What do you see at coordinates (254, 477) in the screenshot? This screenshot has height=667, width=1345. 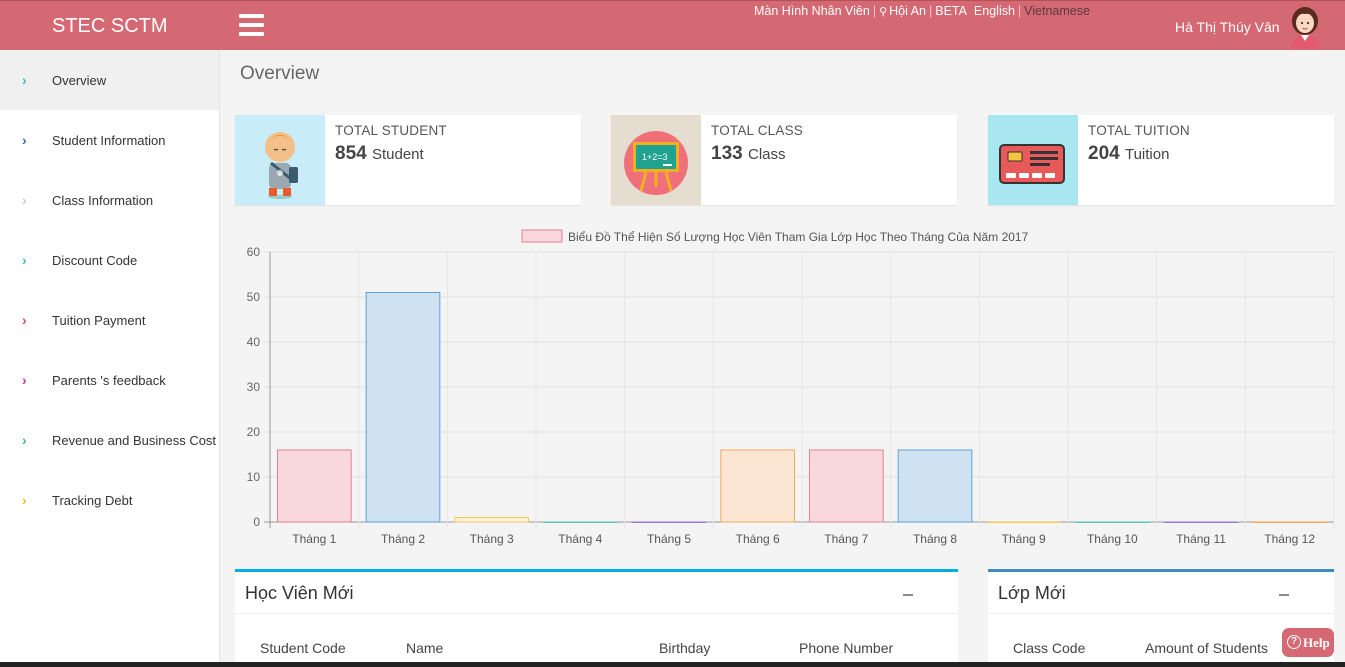 I see `y-tick-label: 10` at bounding box center [254, 477].